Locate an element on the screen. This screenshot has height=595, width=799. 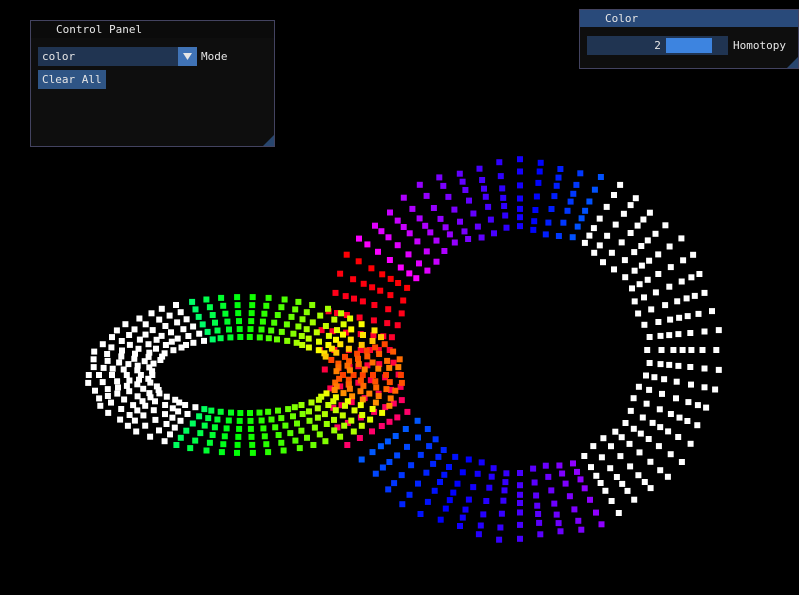
clear-all-button: Clear All is located at coordinates (72, 79).